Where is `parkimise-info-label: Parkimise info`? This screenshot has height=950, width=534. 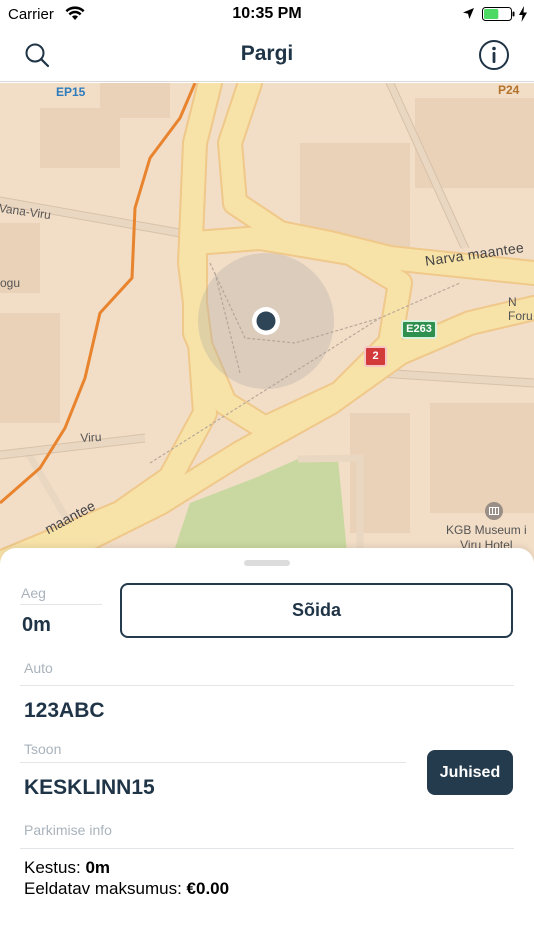
parkimise-info-label: Parkimise info is located at coordinates (68, 830).